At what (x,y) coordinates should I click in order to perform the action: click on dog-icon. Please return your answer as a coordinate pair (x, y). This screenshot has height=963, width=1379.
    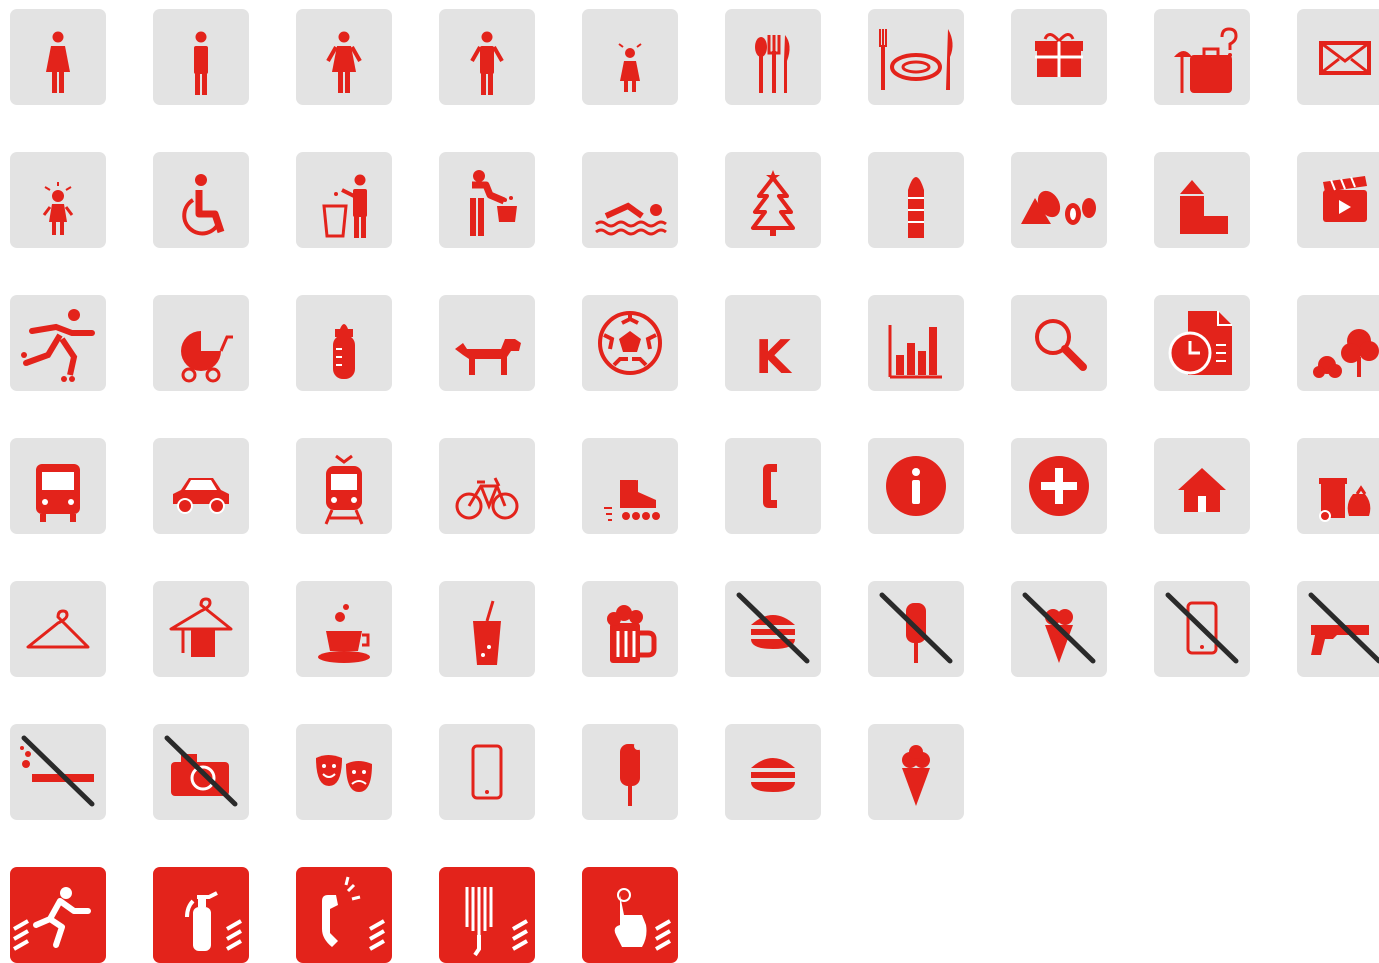
    Looking at the image, I should click on (488, 357).